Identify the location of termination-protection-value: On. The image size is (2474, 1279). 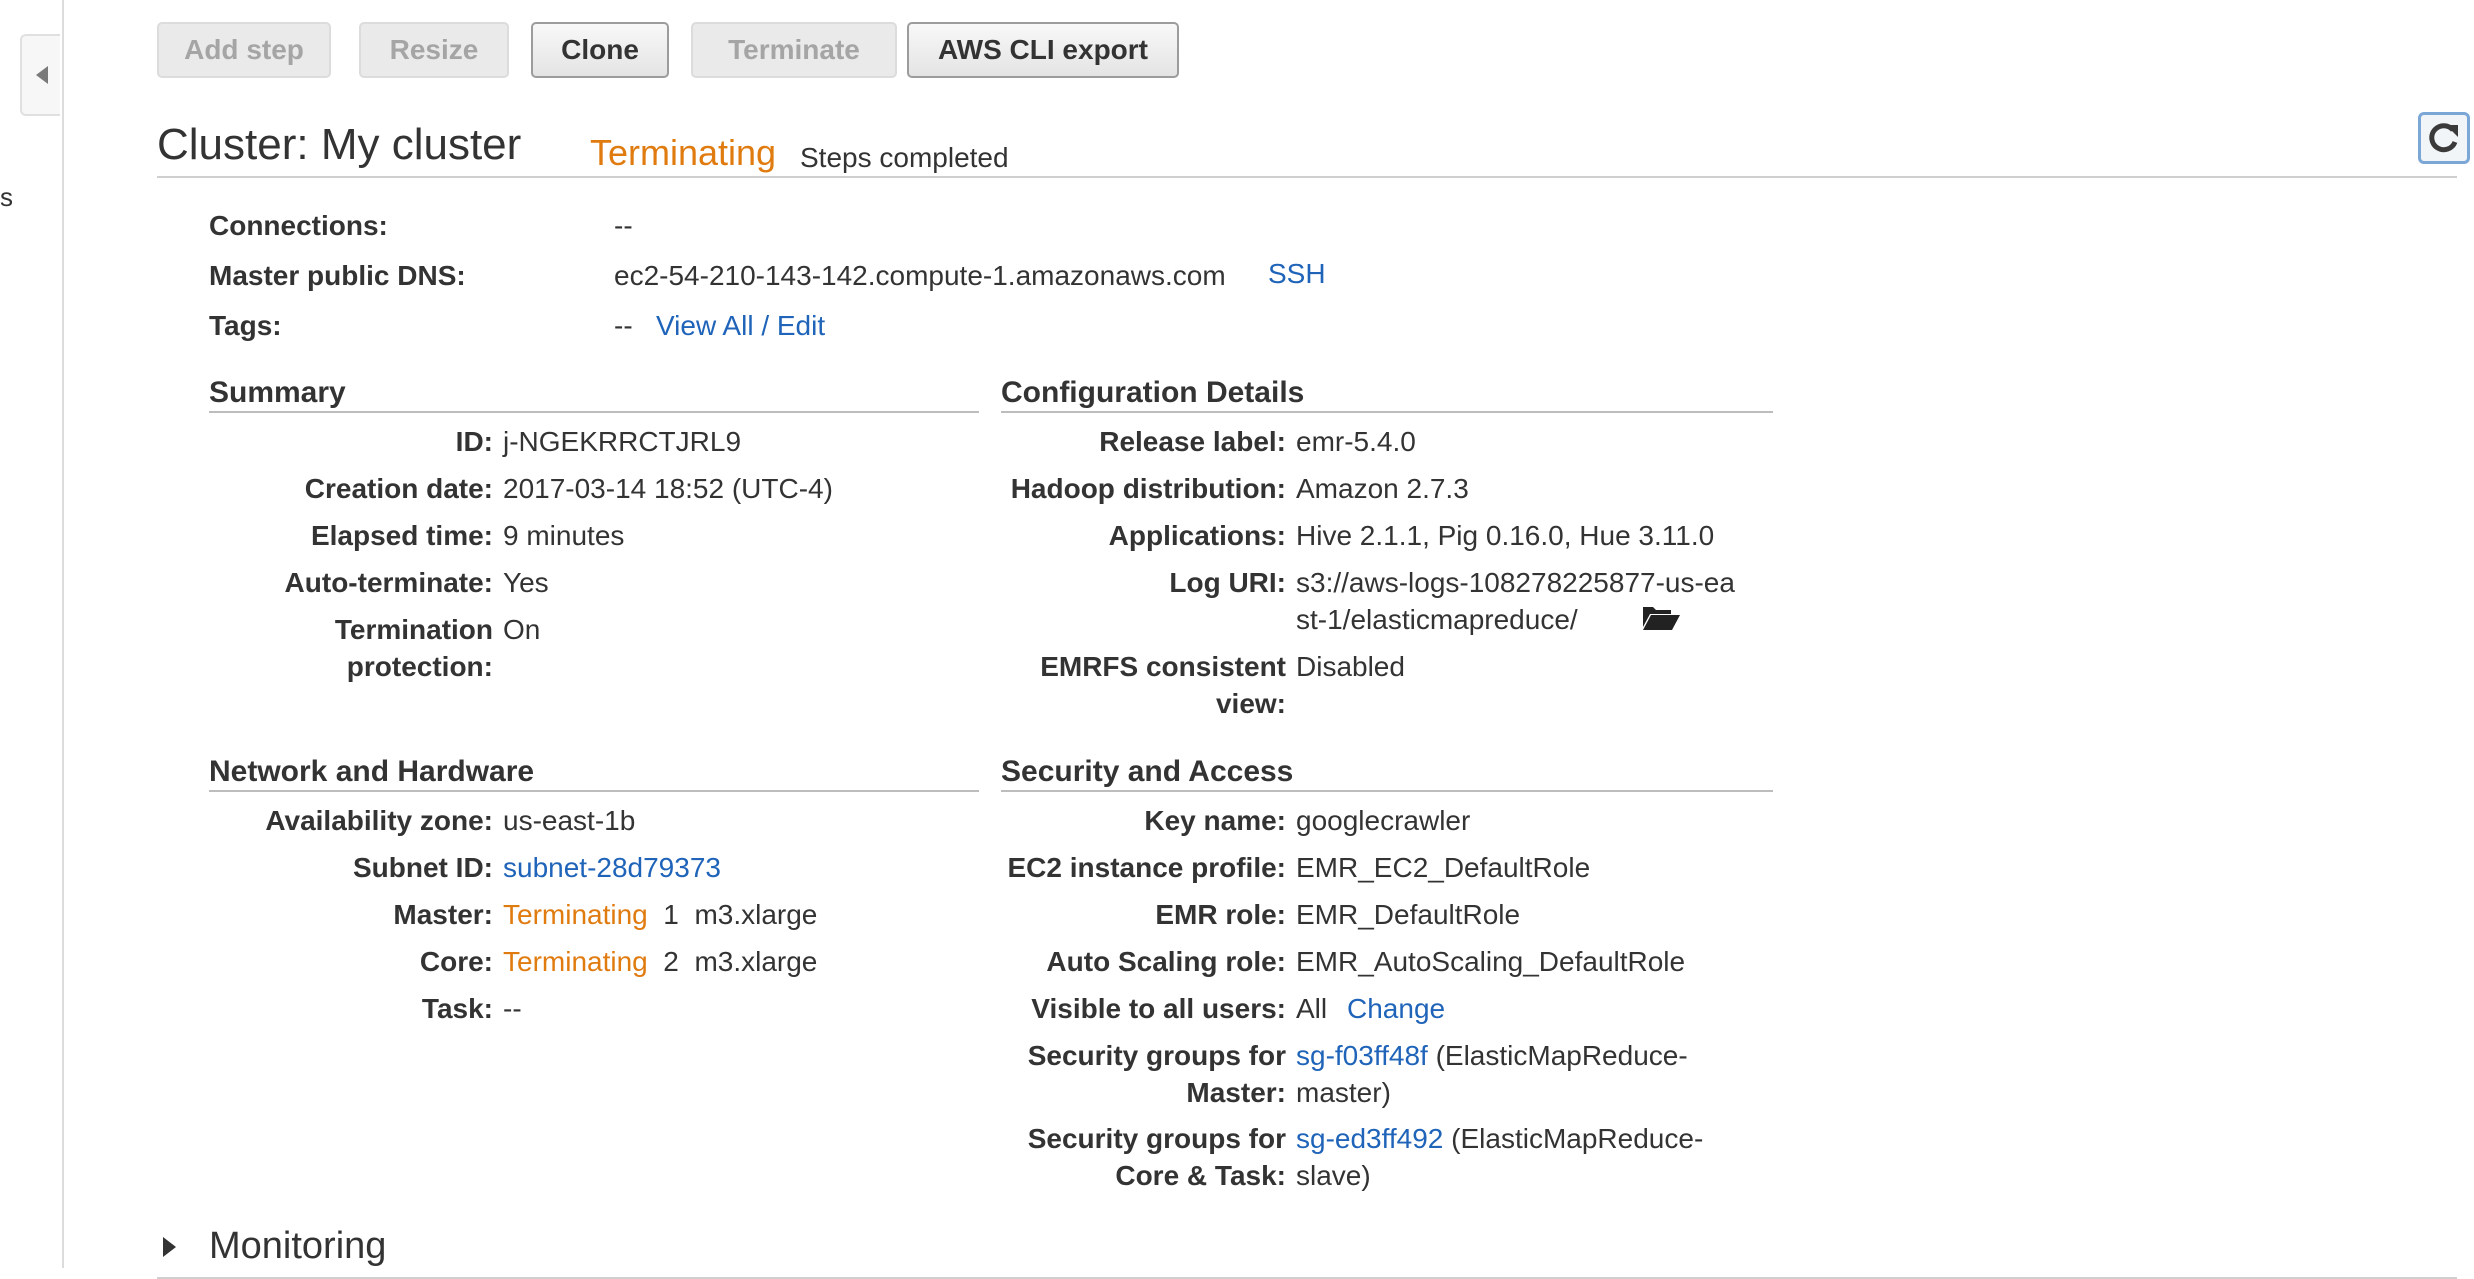
(522, 629).